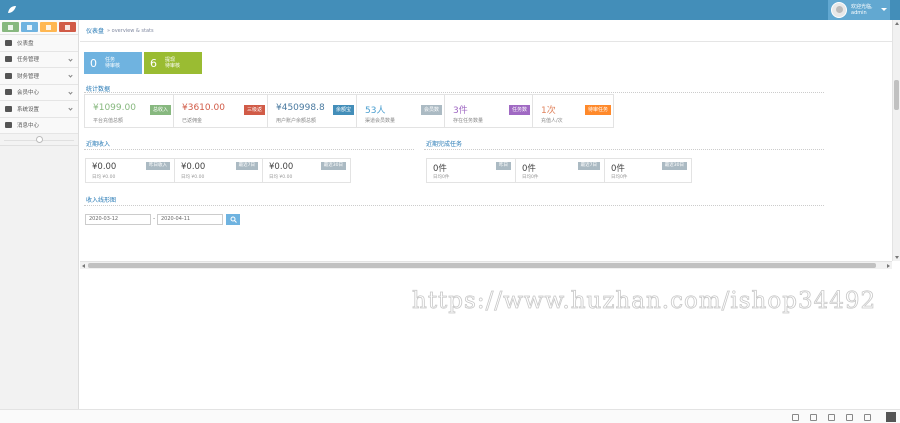 This screenshot has height=423, width=900. I want to click on stat-balance: ¥450998.8 用户账户余额总额 余额宝, so click(311, 111).